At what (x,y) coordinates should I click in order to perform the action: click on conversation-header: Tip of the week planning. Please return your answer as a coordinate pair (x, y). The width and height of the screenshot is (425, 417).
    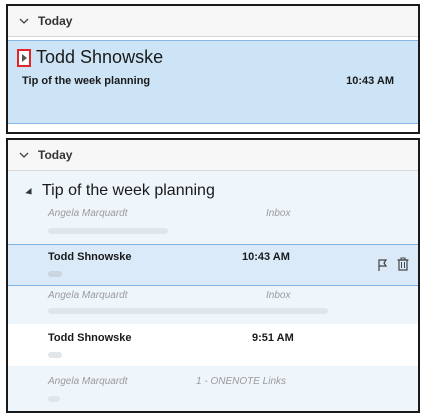
    Looking at the image, I should click on (120, 191).